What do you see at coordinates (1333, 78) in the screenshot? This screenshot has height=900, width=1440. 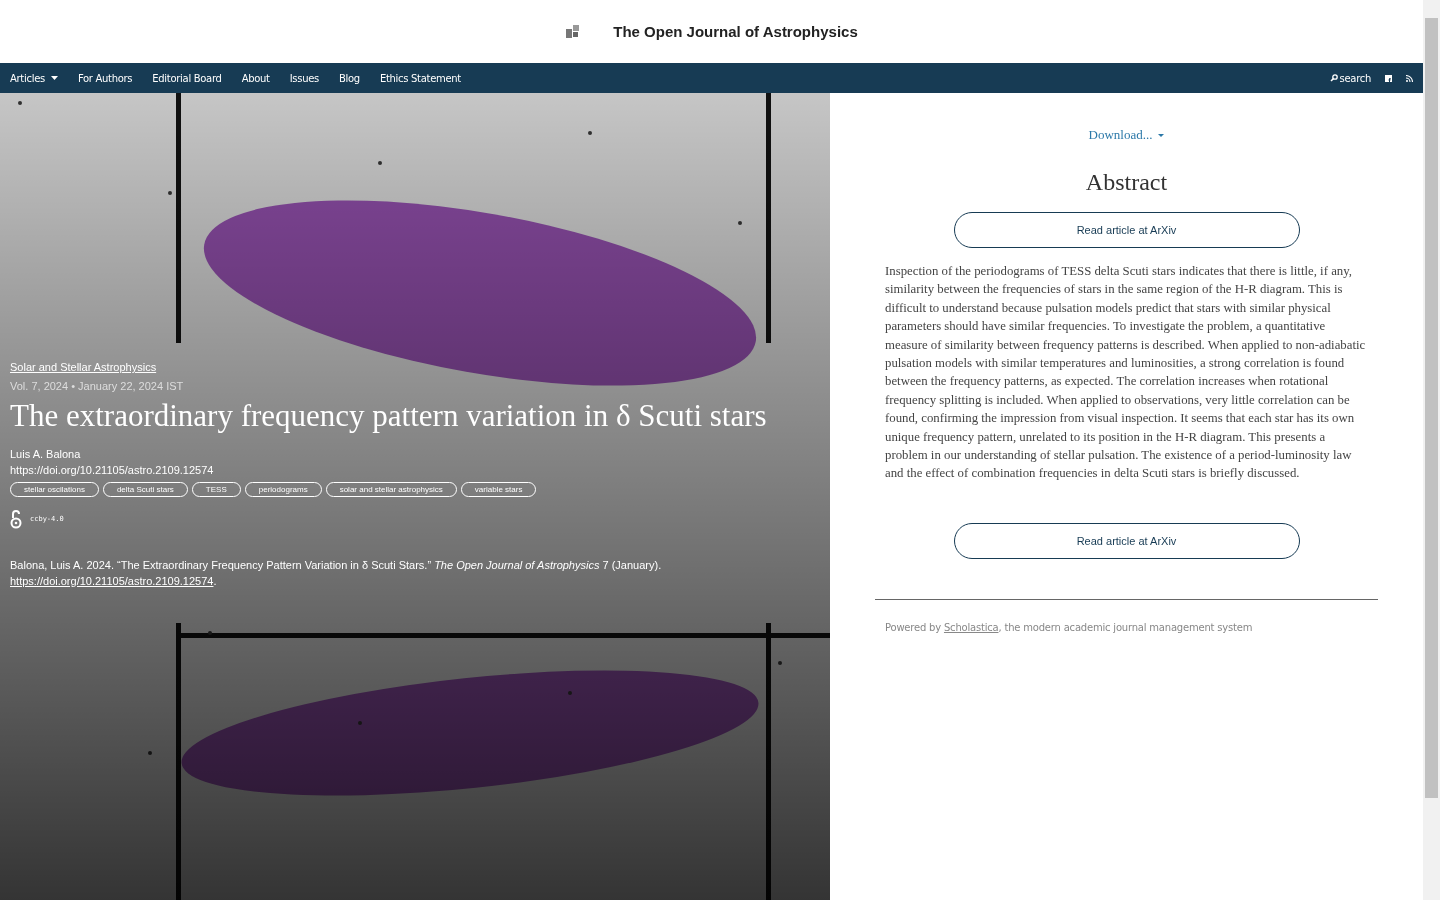 I see `search-icon` at bounding box center [1333, 78].